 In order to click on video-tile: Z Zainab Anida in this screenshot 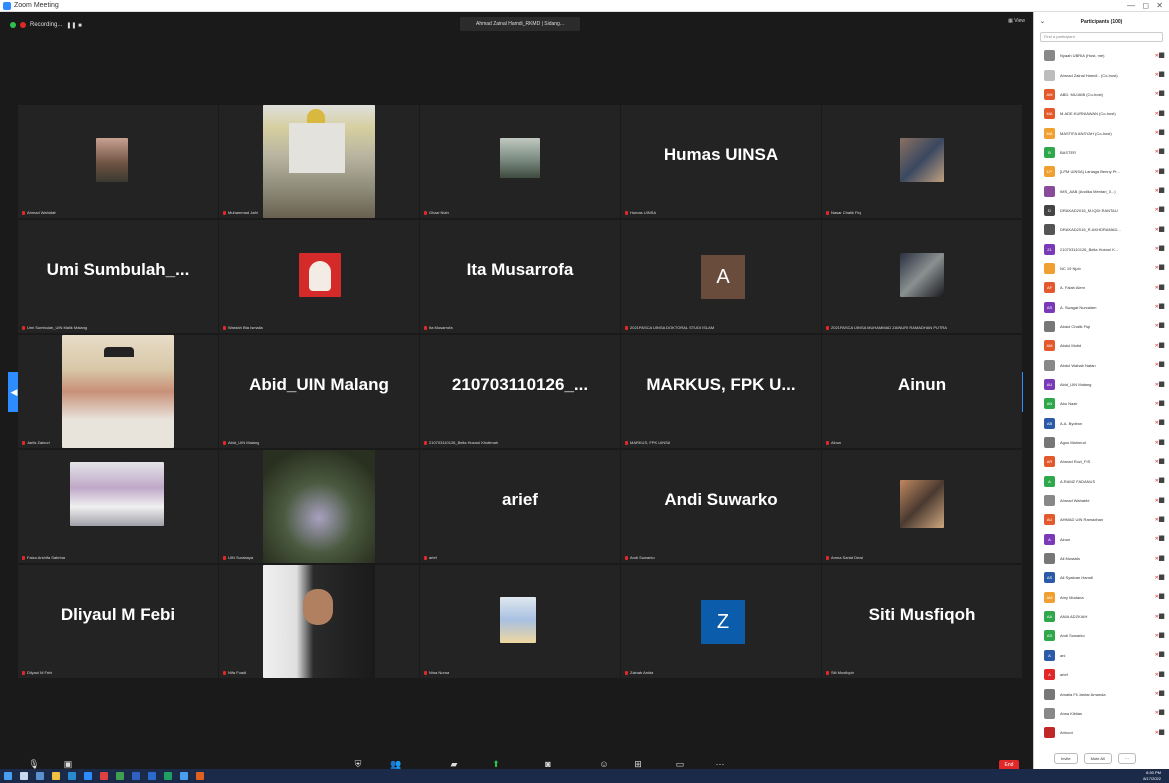, I will do `click(721, 621)`.